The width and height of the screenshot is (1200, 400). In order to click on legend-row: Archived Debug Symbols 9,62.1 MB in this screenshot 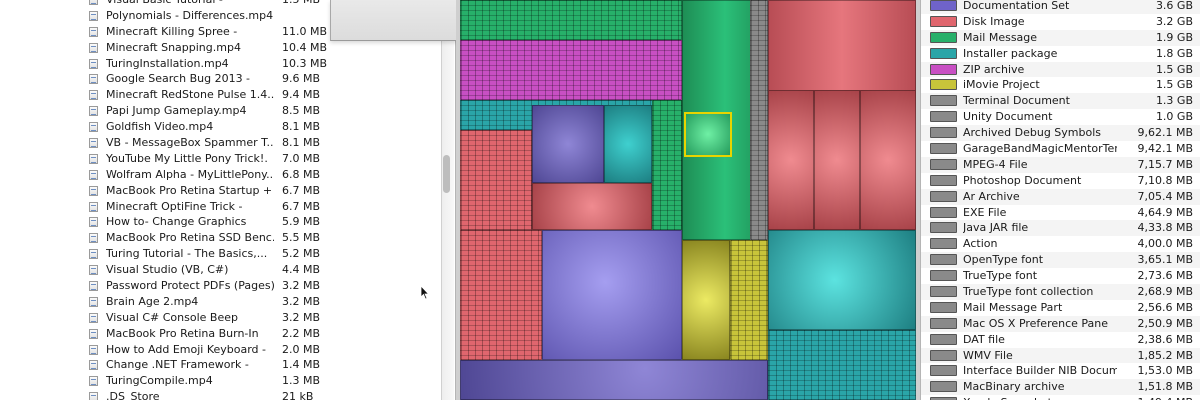, I will do `click(1060, 133)`.